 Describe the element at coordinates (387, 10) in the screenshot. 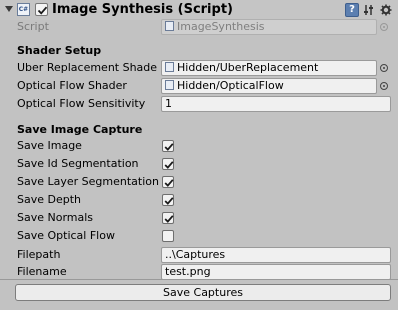

I see `gear-icon` at that location.